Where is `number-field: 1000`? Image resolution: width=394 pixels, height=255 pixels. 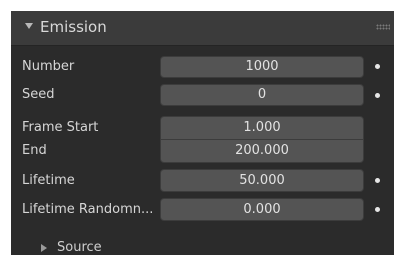
number-field: 1000 is located at coordinates (262, 67).